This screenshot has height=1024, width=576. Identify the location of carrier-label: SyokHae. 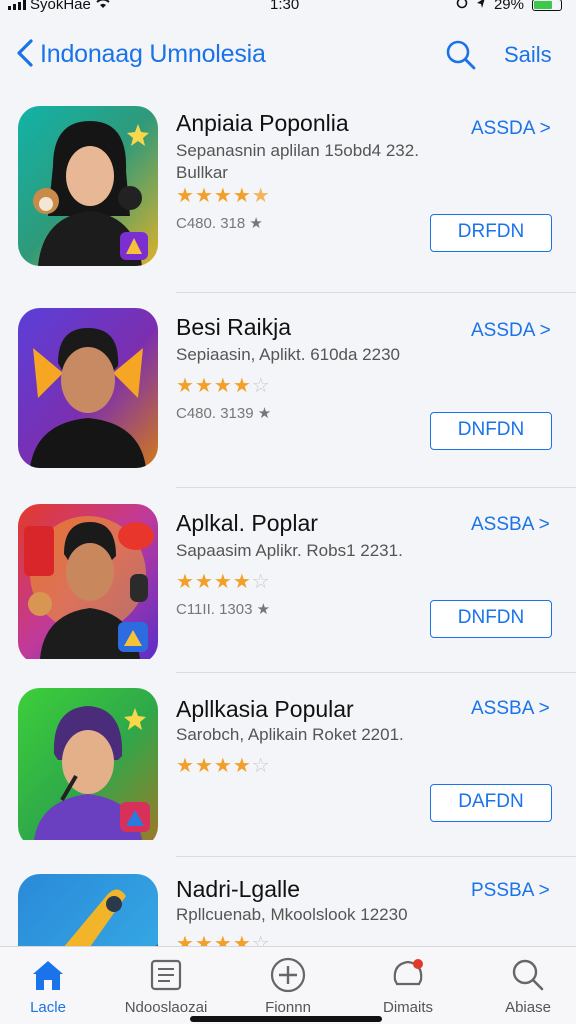
(60, 6).